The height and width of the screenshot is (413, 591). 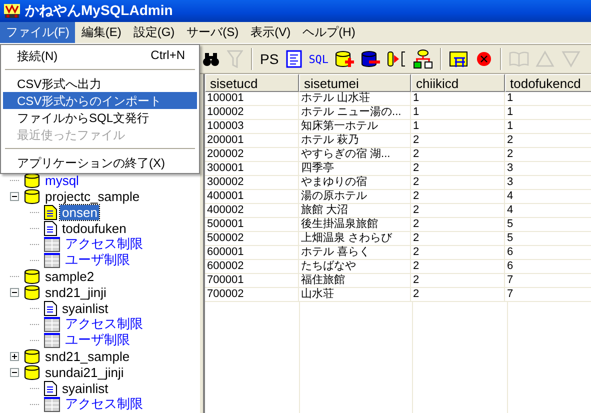 What do you see at coordinates (100, 55) in the screenshot?
I see `menu-item: 接続(N) Ctrl+N` at bounding box center [100, 55].